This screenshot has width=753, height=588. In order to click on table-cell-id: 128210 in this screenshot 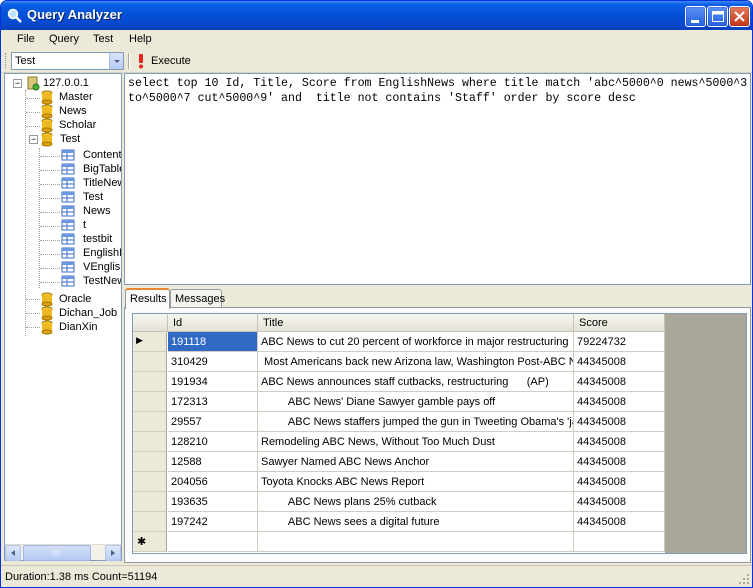, I will do `click(213, 442)`.